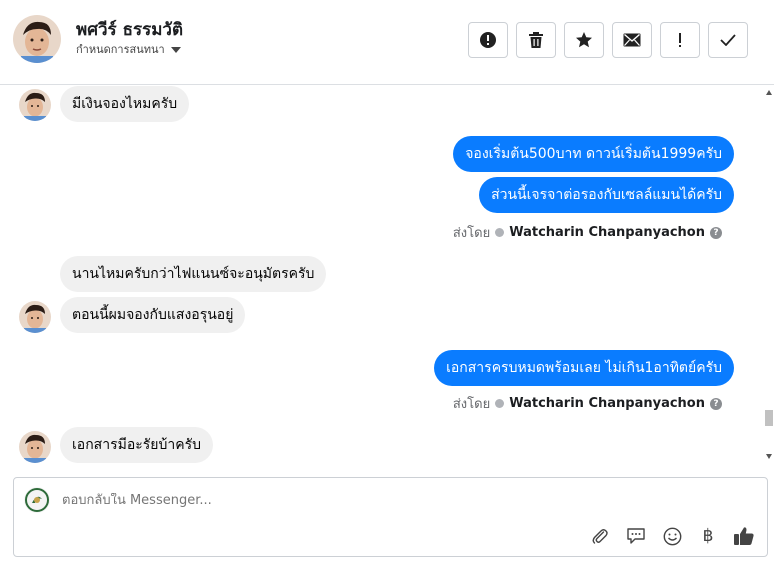 The width and height of the screenshot is (774, 563). I want to click on scroll-up-arrow-icon, so click(769, 92).